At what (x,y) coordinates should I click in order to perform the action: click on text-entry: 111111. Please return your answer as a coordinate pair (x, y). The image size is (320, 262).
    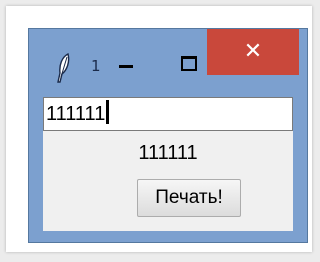
    Looking at the image, I should click on (168, 114).